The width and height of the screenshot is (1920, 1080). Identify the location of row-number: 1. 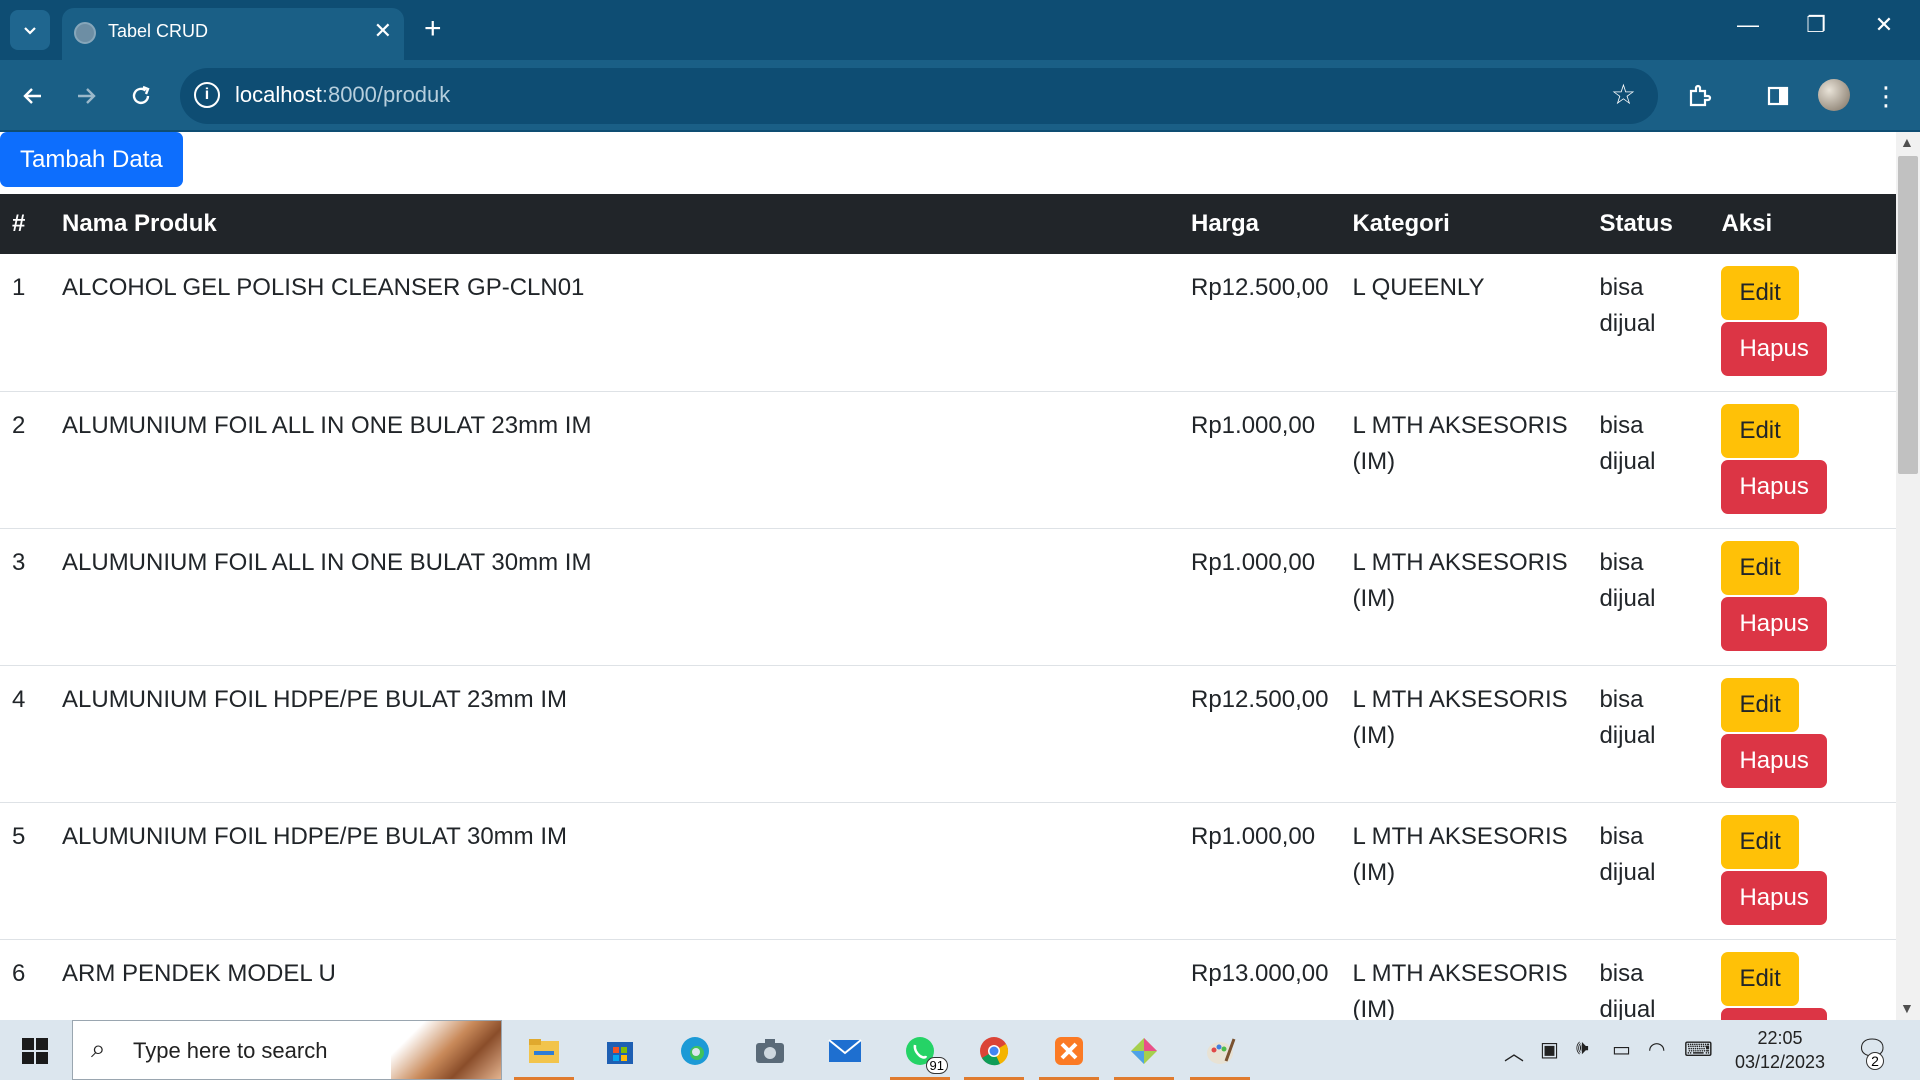
(25, 323).